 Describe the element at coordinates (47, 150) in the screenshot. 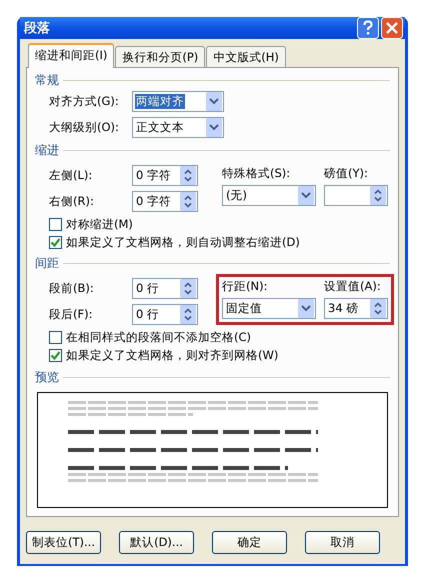

I see `section-title: 缩进` at that location.